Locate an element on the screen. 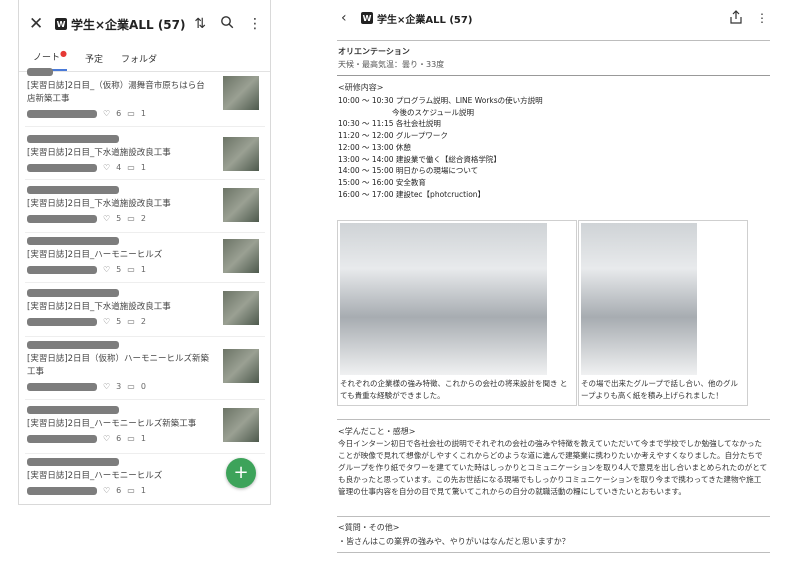 This screenshot has width=785, height=562. search-icon is located at coordinates (227, 24).